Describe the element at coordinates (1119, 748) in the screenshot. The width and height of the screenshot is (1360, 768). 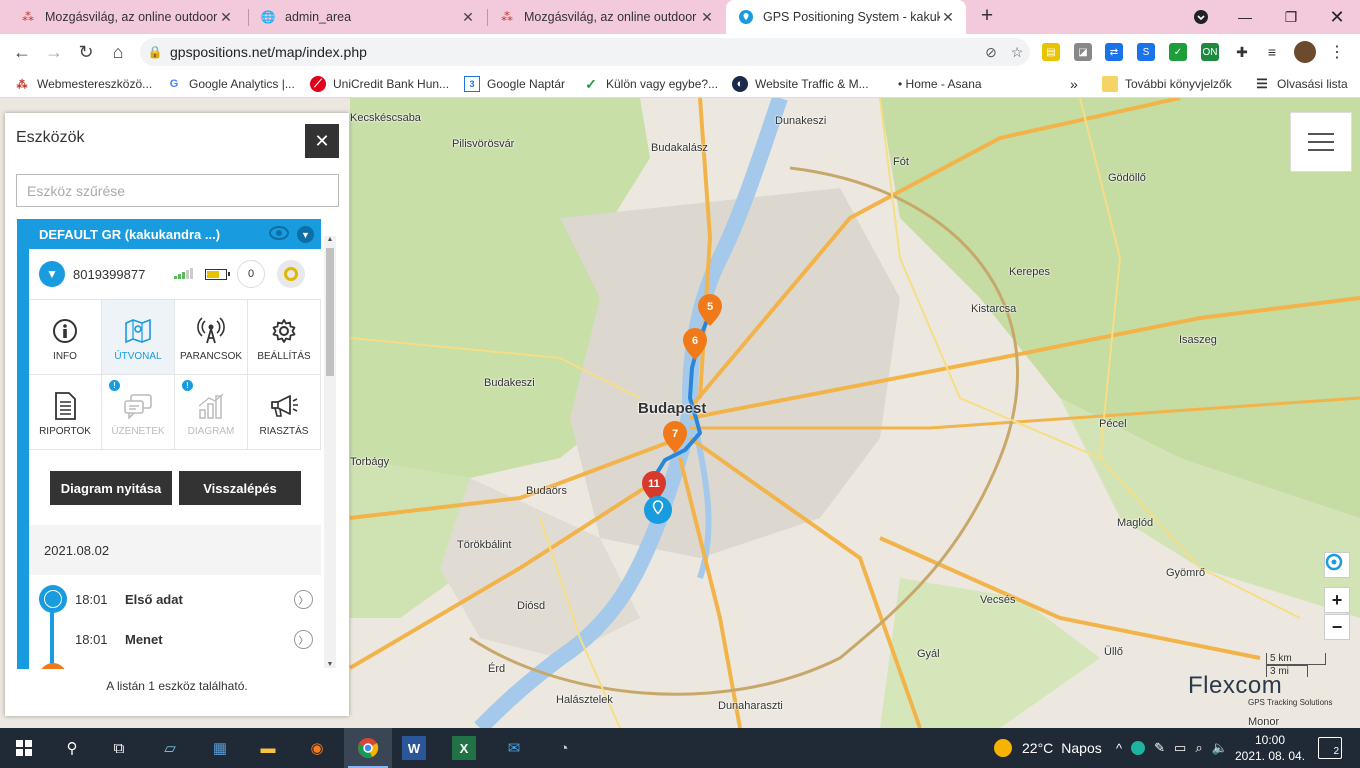
I see `show-hidden-icons-chevron-icon: ^` at that location.